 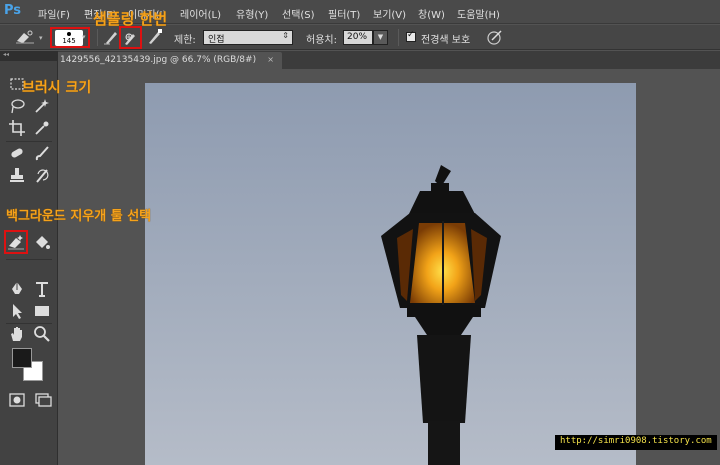 I want to click on paint-bucket-icon, so click(x=43, y=242).